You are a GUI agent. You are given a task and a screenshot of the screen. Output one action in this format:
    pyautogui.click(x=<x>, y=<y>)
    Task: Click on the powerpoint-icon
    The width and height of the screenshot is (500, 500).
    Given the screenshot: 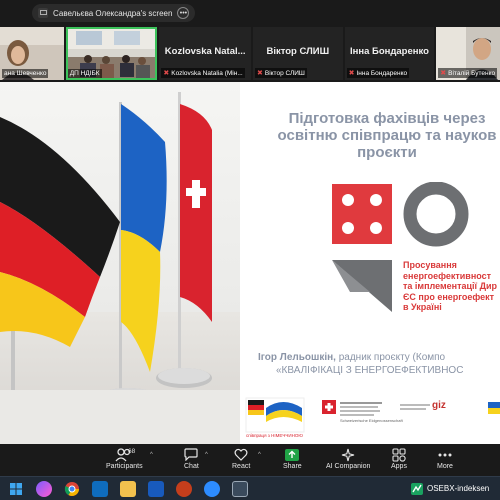 What is the action you would take?
    pyautogui.click(x=184, y=489)
    